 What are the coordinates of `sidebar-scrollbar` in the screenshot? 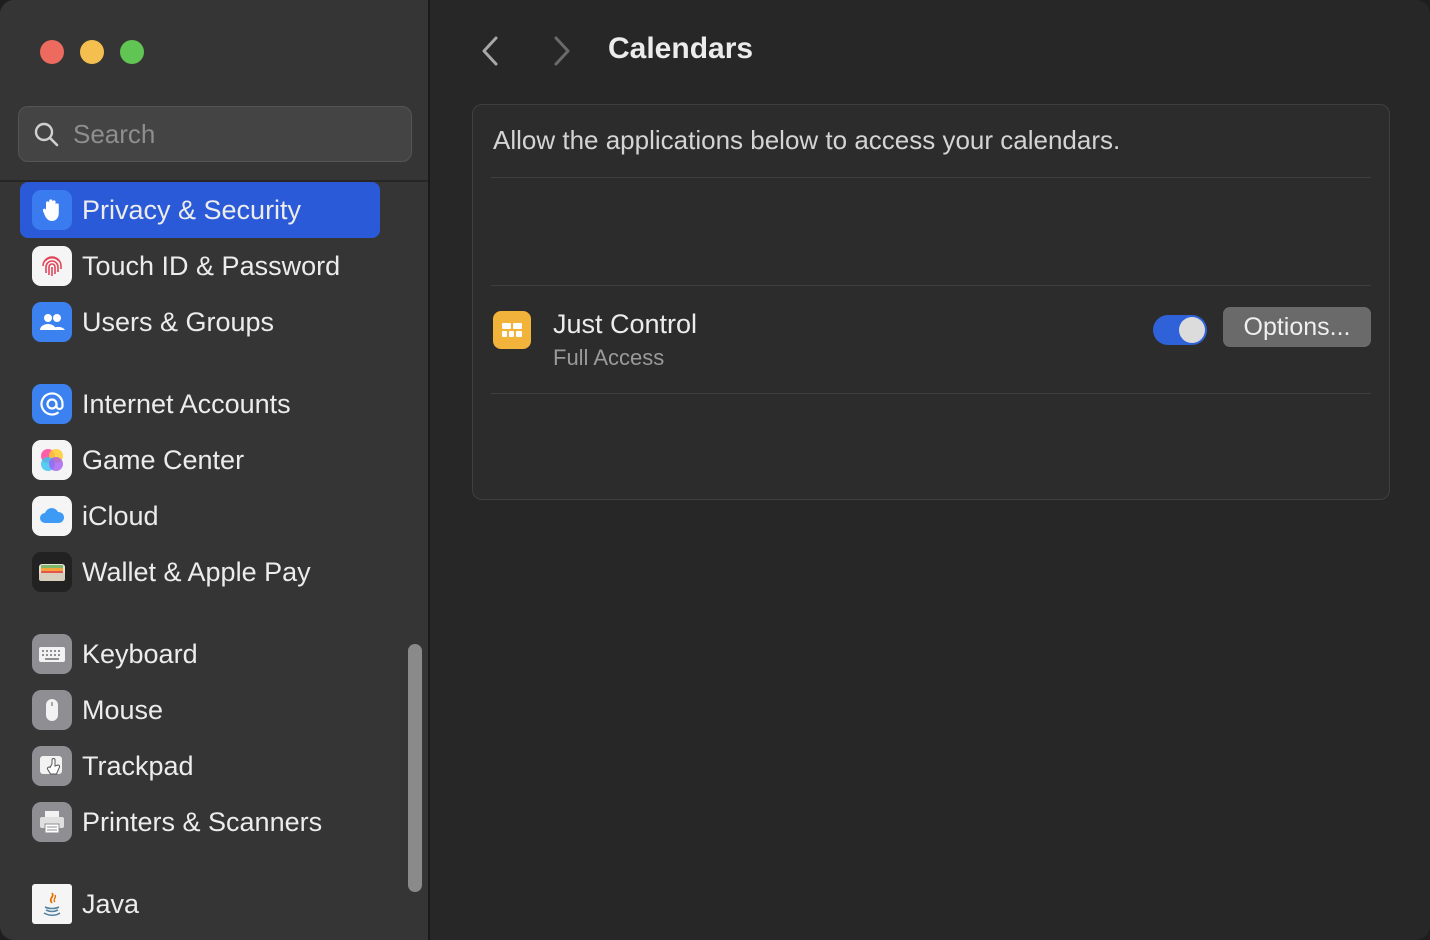 It's located at (415, 768).